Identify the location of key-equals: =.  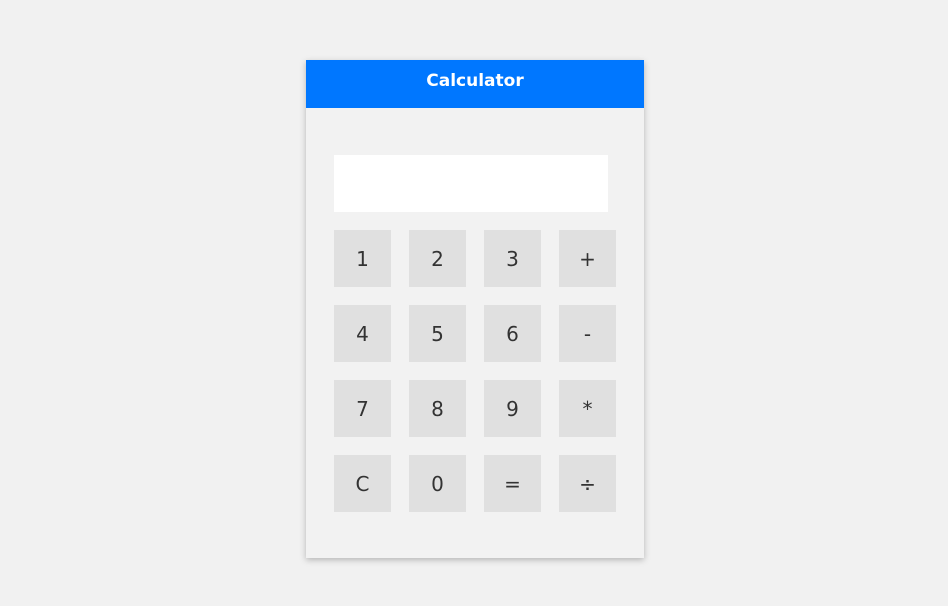
(512, 483).